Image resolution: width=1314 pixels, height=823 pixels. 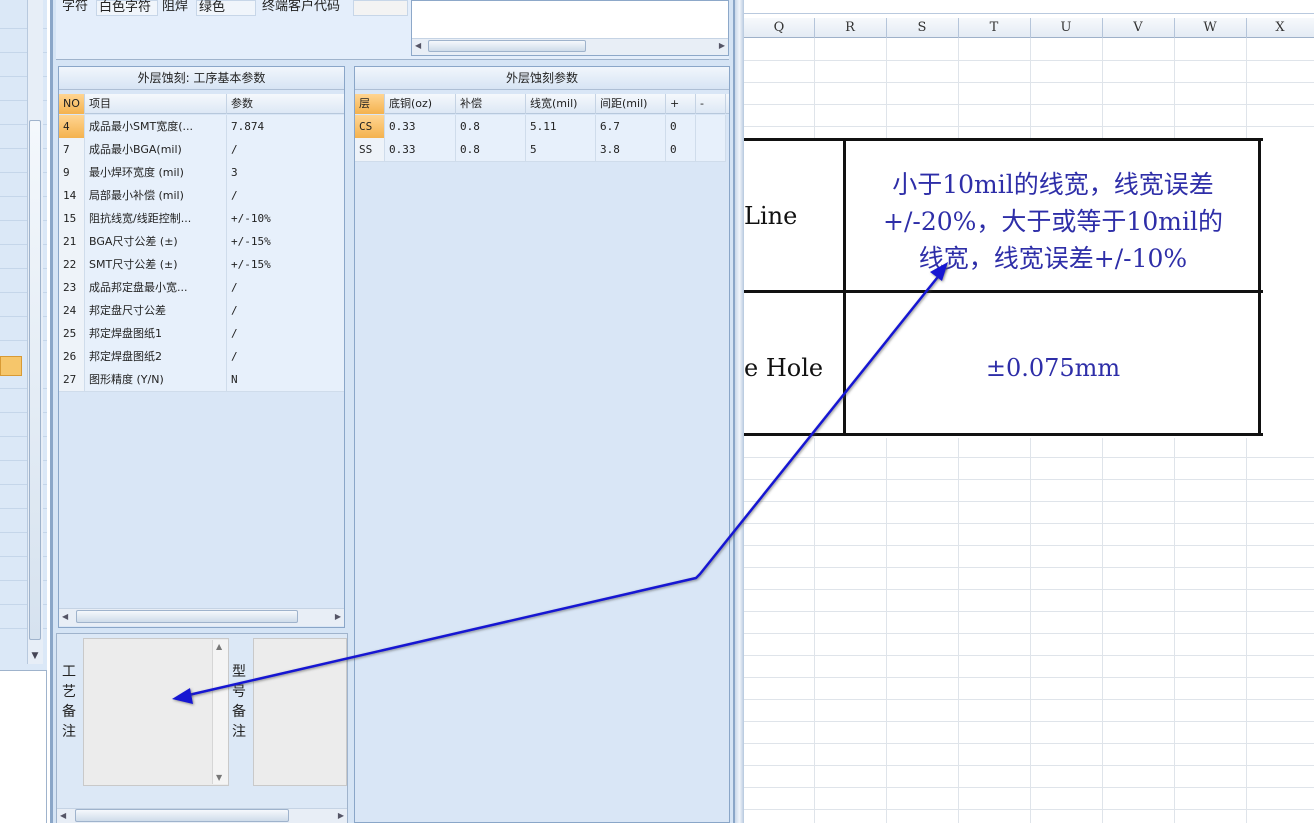 I want to click on table-border-top, so click(x=1003, y=139).